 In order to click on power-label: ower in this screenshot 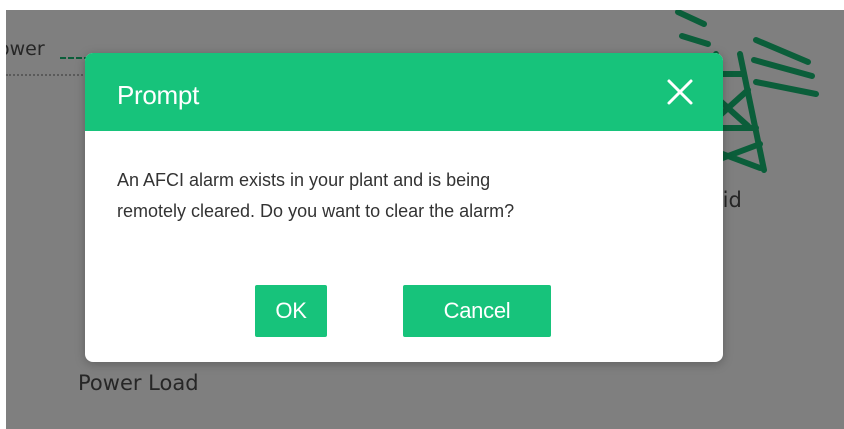, I will do `click(25, 49)`.